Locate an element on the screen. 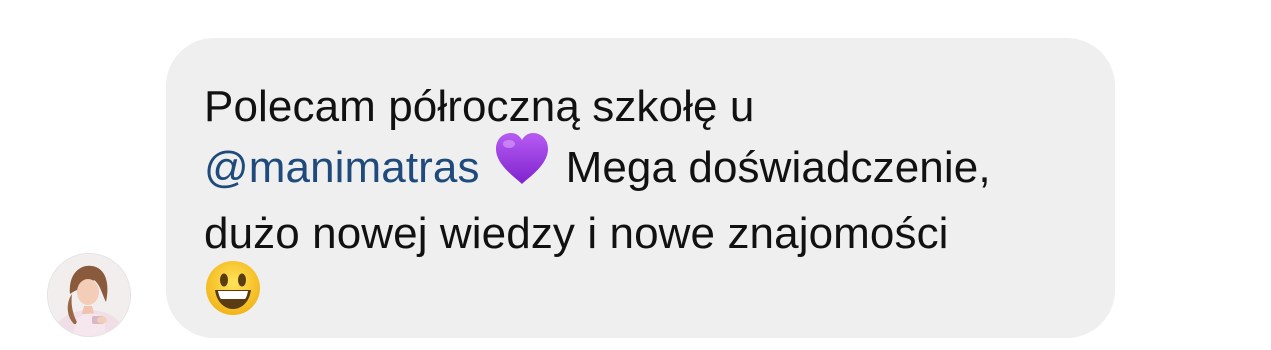 The width and height of the screenshot is (1271, 350). comment-line-2: @manimatras Mega doświadczenie, is located at coordinates (639, 169).